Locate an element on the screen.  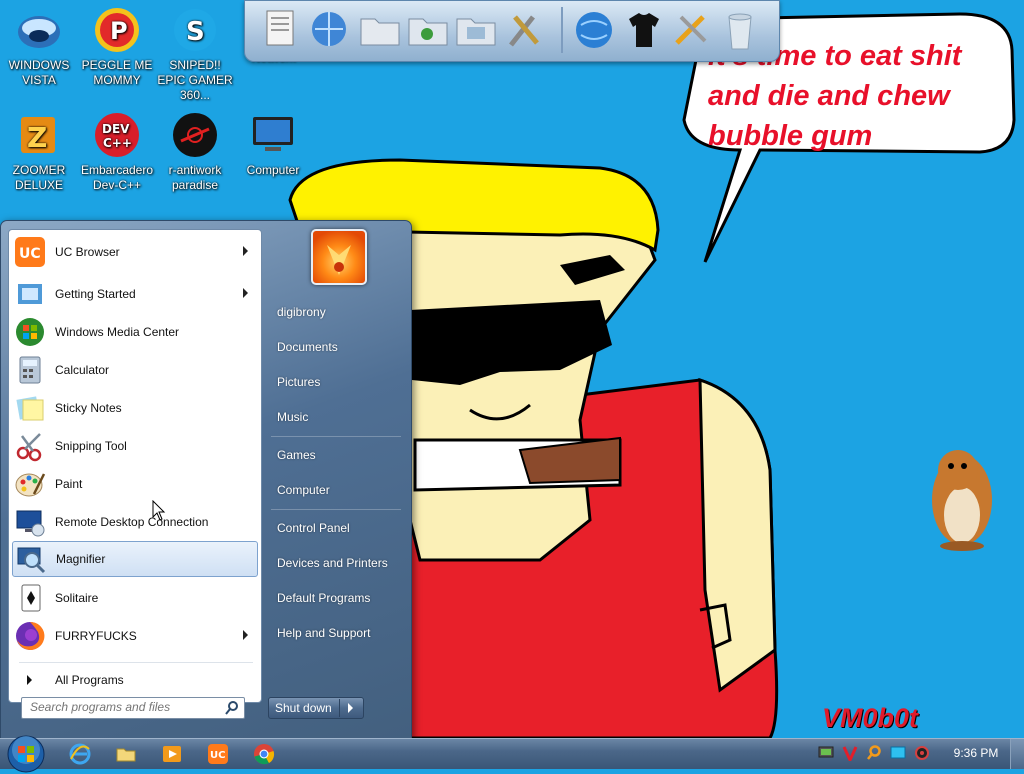
start-link-computer: Computer is located at coordinates (303, 490).